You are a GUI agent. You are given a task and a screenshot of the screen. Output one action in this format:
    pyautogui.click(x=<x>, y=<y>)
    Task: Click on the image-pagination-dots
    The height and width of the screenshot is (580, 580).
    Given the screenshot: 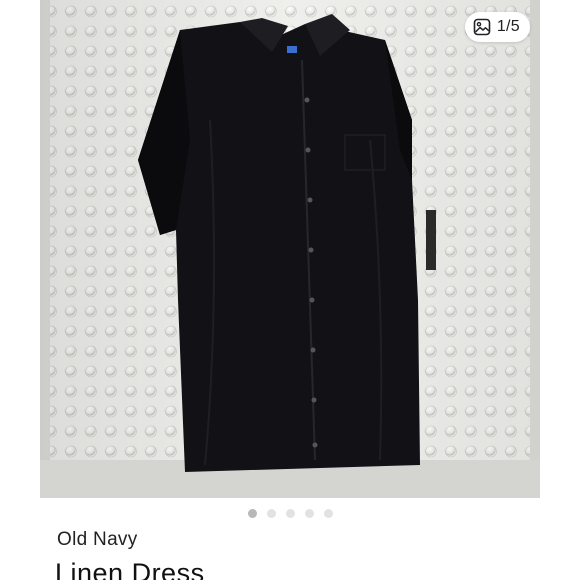 What is the action you would take?
    pyautogui.click(x=290, y=513)
    